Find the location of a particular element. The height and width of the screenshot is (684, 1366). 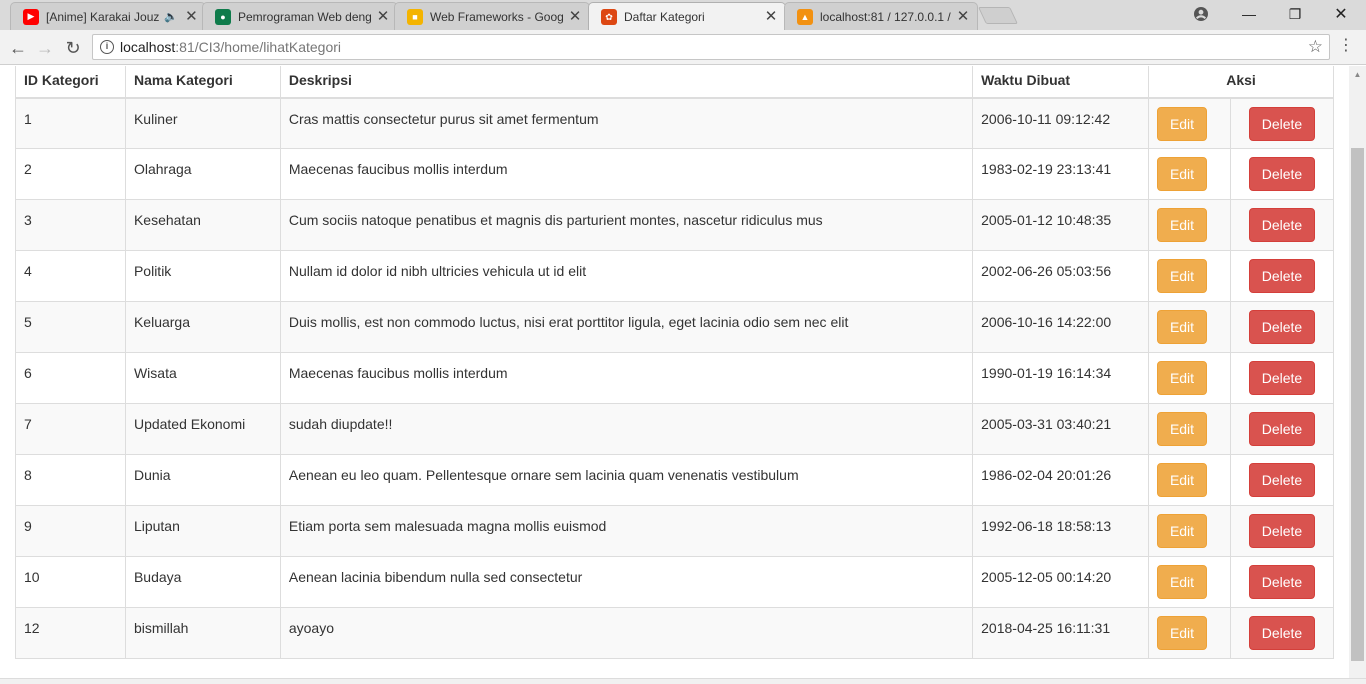

cell-waktu: 1992-06-18 18:58:13 is located at coordinates (1060, 531).